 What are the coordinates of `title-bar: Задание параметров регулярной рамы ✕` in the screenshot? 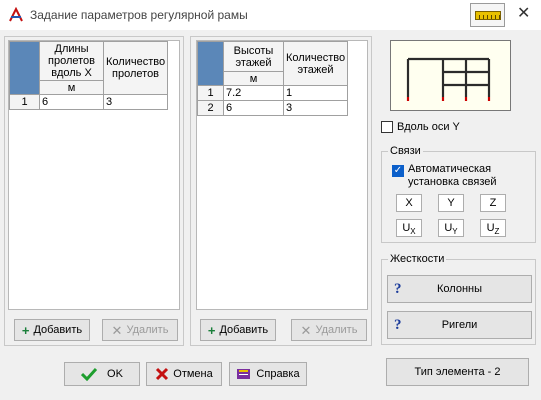 It's located at (270, 15).